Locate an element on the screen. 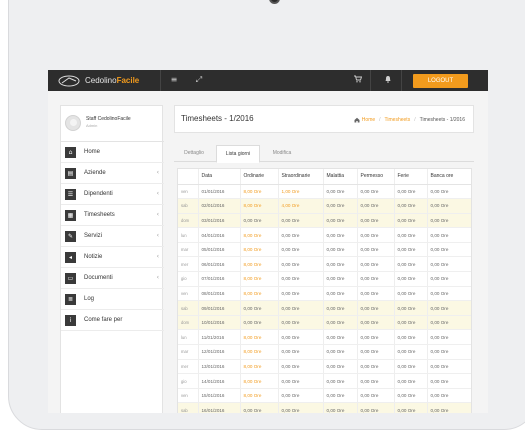 Image resolution: width=525 pixels, height=430 pixels. expand-icon: ⤢ is located at coordinates (199, 80).